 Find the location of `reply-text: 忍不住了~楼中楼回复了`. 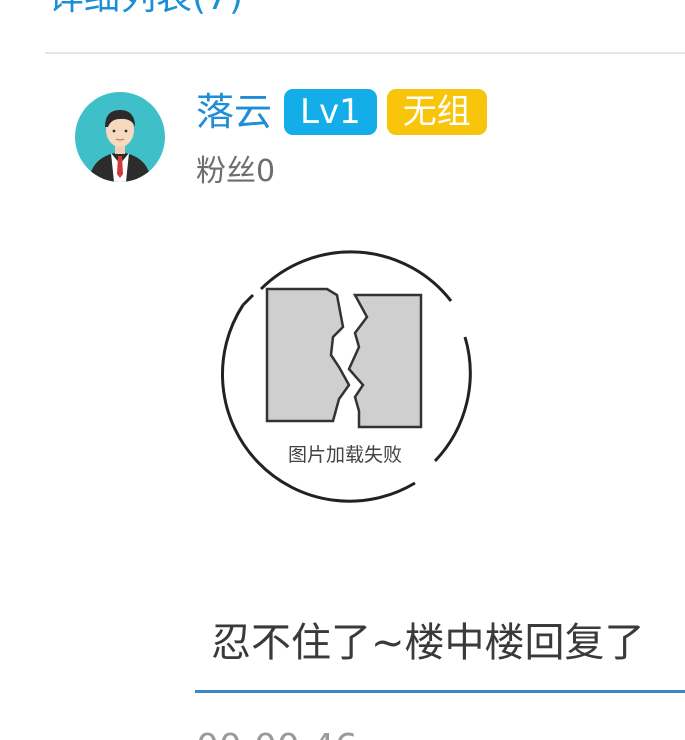

reply-text: 忍不住了~楼中楼回复了 is located at coordinates (428, 643).